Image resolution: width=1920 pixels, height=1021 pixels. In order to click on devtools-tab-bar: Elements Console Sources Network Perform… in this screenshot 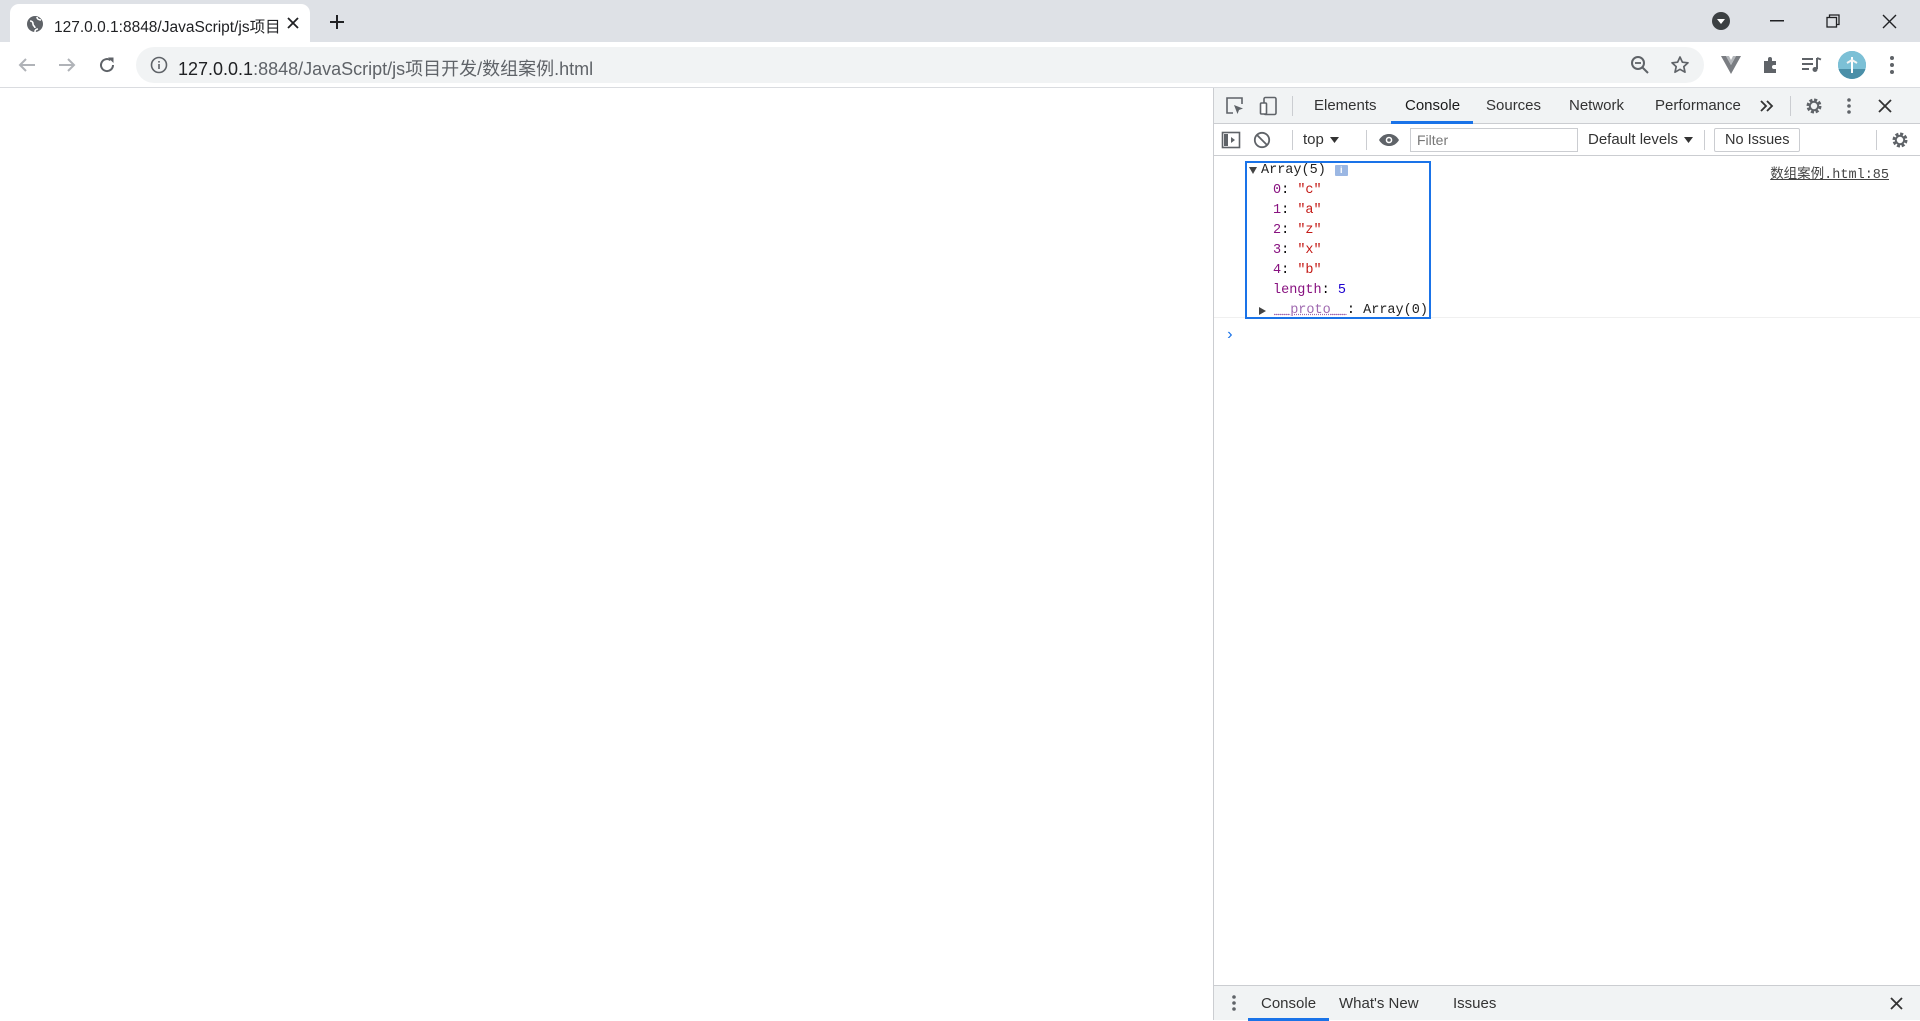, I will do `click(1567, 106)`.